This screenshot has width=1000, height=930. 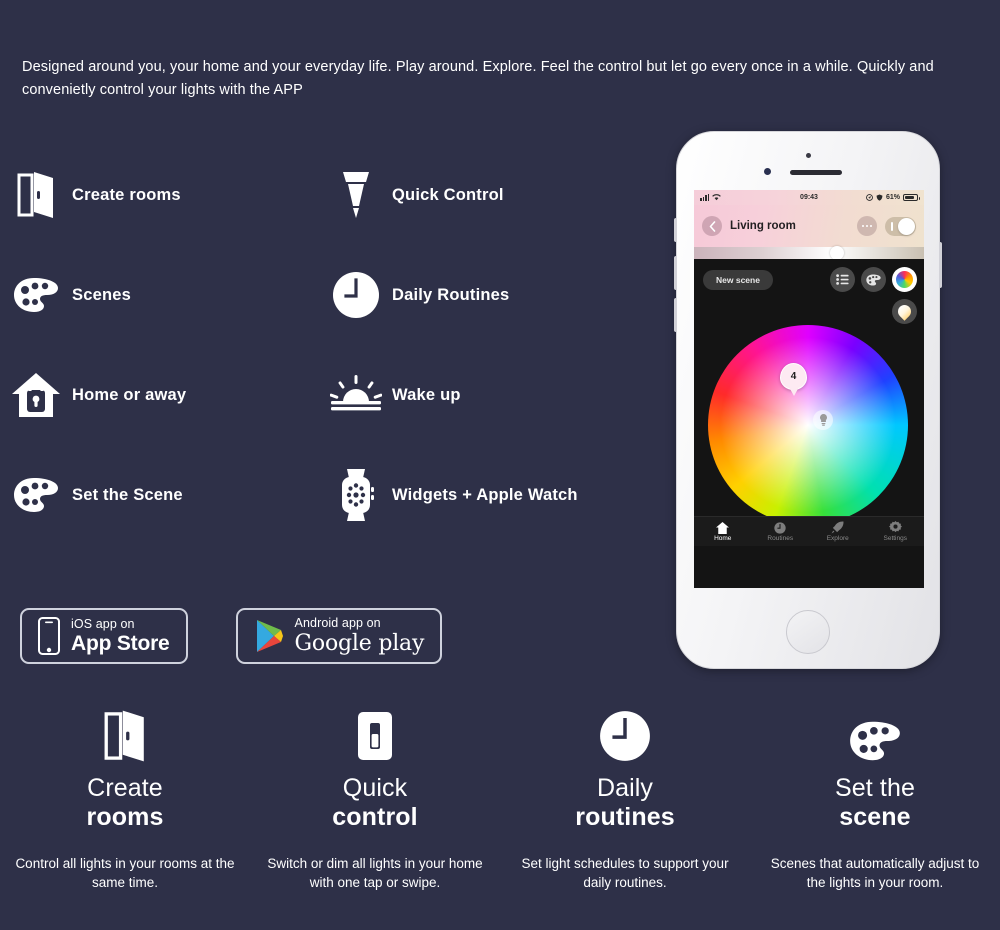 I want to click on feature-row: Create rooms Quick Control, so click(x=320, y=195).